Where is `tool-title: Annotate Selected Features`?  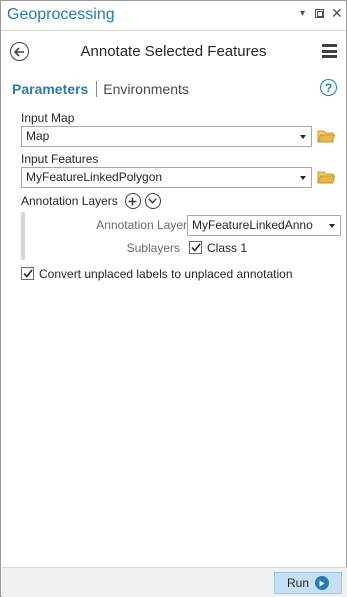 tool-title: Annotate Selected Features is located at coordinates (173, 51).